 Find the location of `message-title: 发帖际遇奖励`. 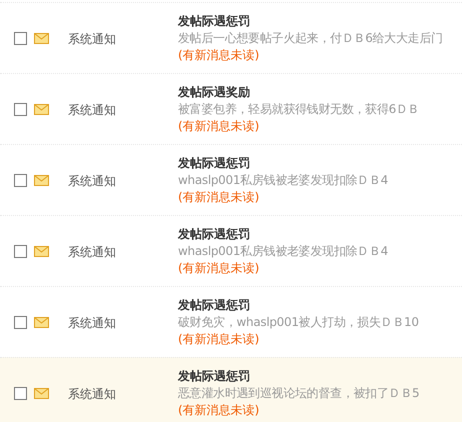

message-title: 发帖际遇奖励 is located at coordinates (299, 92).